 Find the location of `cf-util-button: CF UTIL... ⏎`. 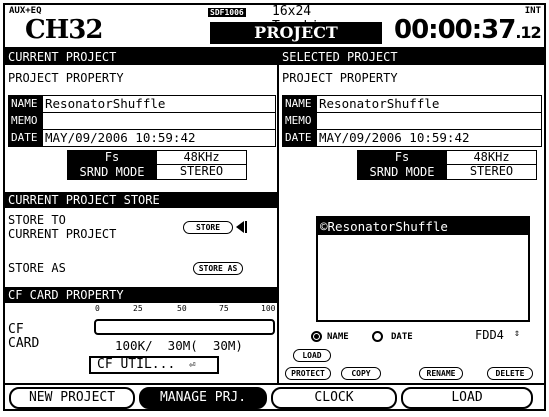

cf-util-button: CF UTIL... ⏎ is located at coordinates (154, 365).